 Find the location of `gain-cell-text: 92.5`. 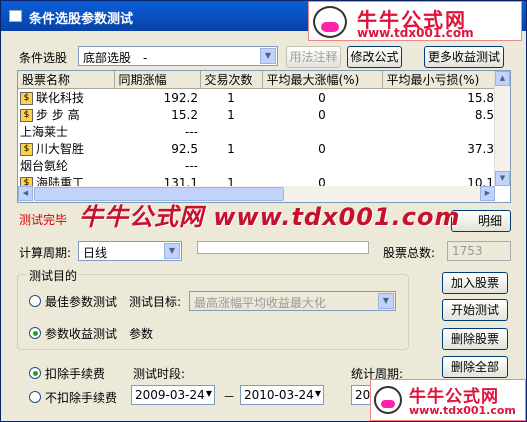

gain-cell-text: 92.5 is located at coordinates (184, 148).